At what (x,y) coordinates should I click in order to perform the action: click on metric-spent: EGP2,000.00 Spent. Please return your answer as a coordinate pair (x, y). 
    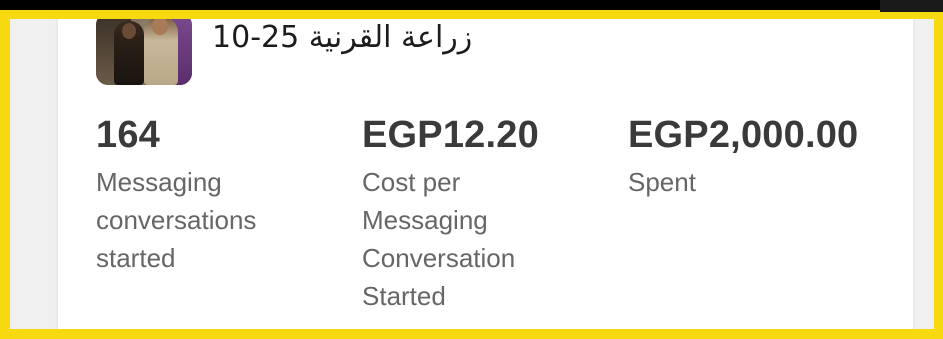
    Looking at the image, I should click on (758, 156).